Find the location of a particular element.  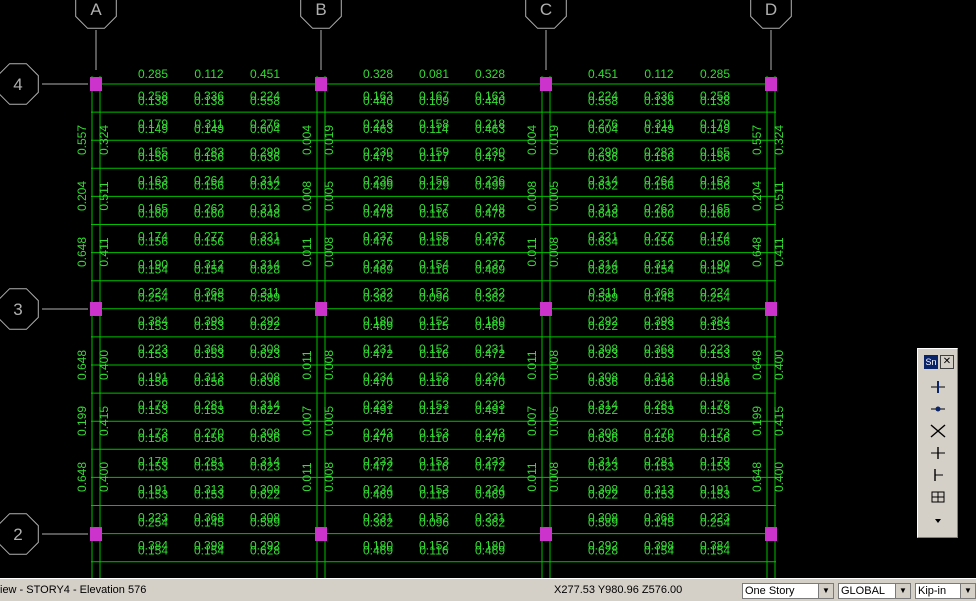

beam-value: 0.628 is located at coordinates (265, 270).